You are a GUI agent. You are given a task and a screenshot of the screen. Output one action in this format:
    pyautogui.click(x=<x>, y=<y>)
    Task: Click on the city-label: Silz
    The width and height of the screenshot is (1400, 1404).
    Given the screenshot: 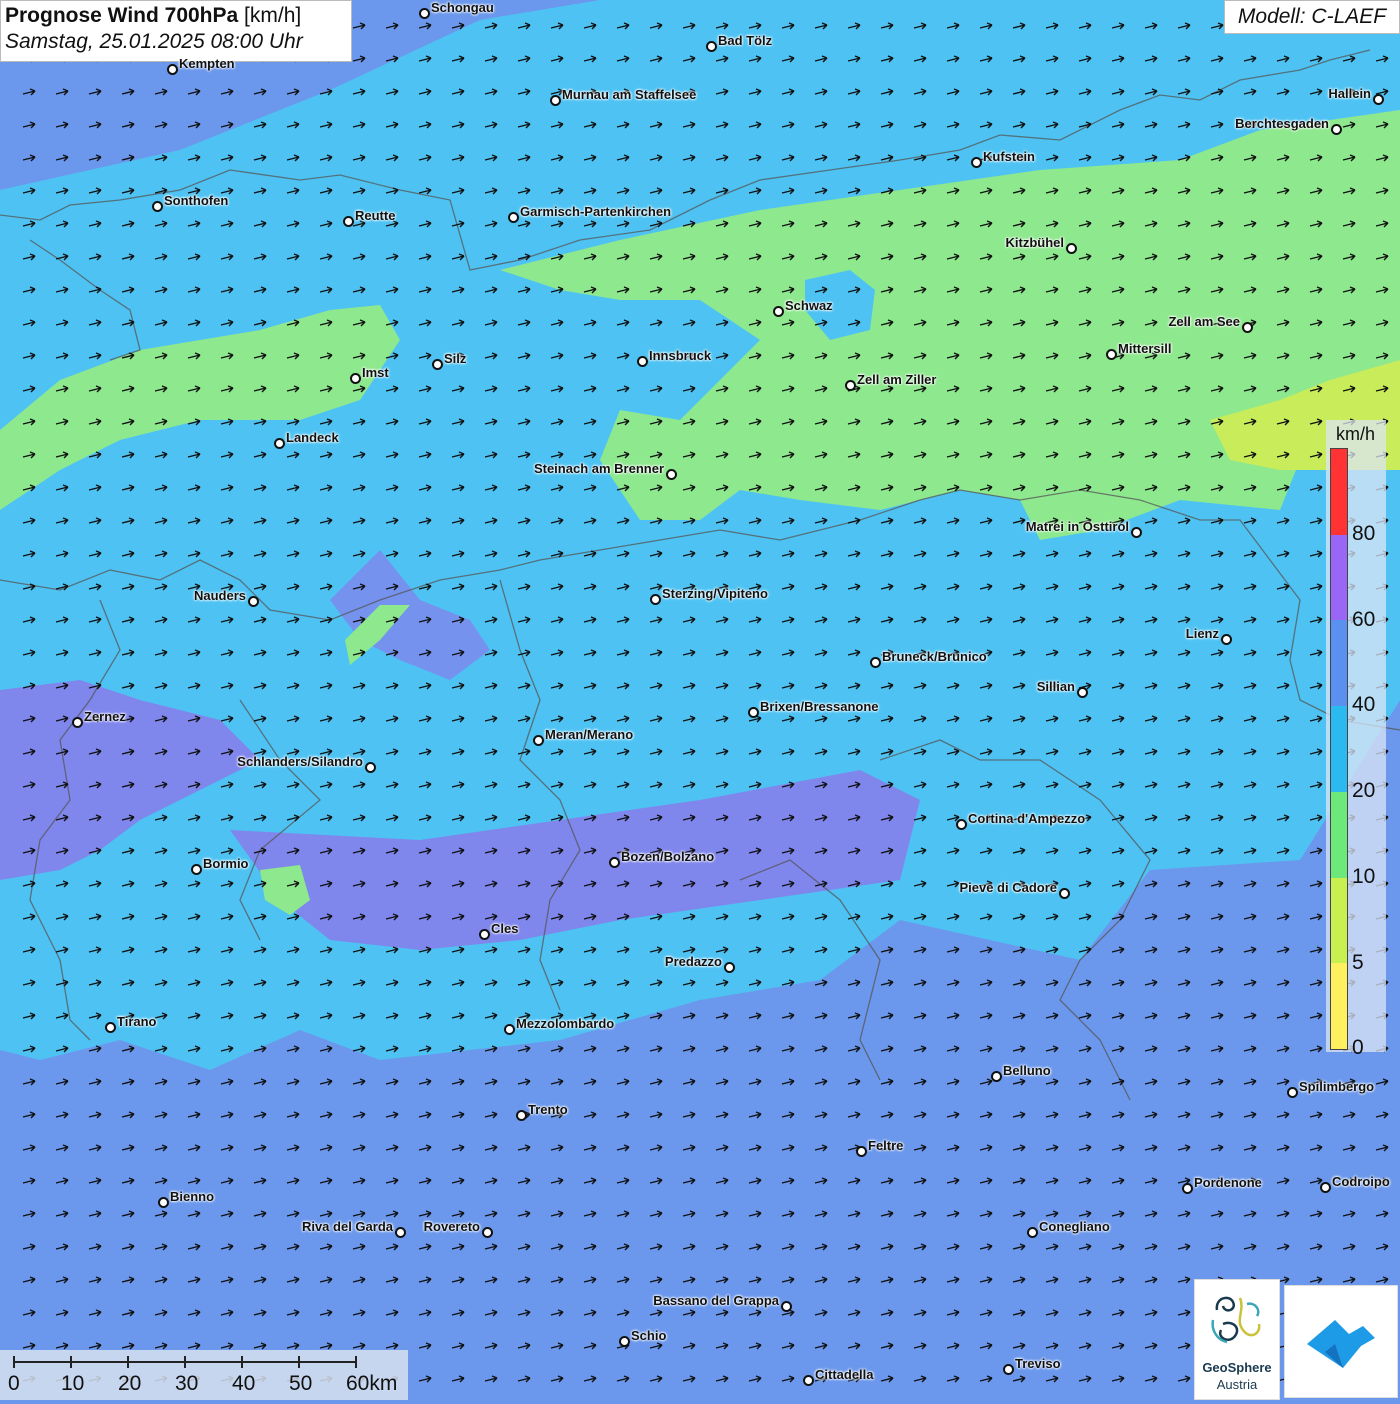 What is the action you would take?
    pyautogui.click(x=455, y=358)
    